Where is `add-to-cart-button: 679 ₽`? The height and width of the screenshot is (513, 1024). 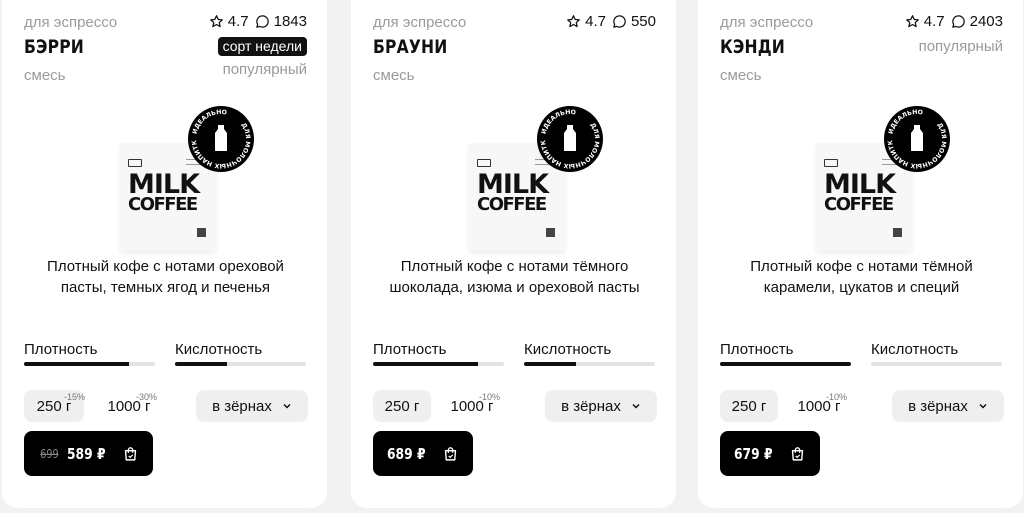 add-to-cart-button: 679 ₽ is located at coordinates (770, 453).